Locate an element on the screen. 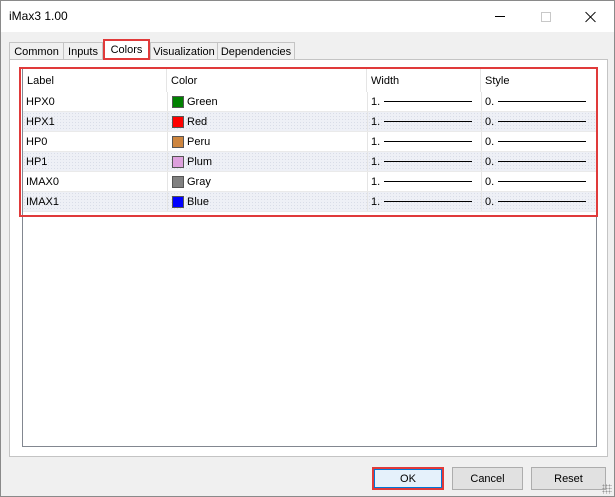 The width and height of the screenshot is (615, 497). list-header: Label Color Width Style is located at coordinates (309, 80).